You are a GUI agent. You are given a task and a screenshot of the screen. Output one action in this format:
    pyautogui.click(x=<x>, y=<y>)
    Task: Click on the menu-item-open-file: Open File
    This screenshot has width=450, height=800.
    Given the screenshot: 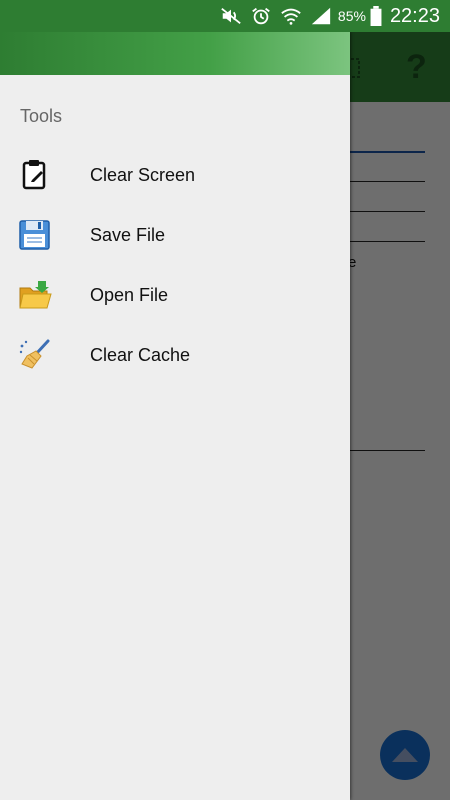 What is the action you would take?
    pyautogui.click(x=175, y=295)
    